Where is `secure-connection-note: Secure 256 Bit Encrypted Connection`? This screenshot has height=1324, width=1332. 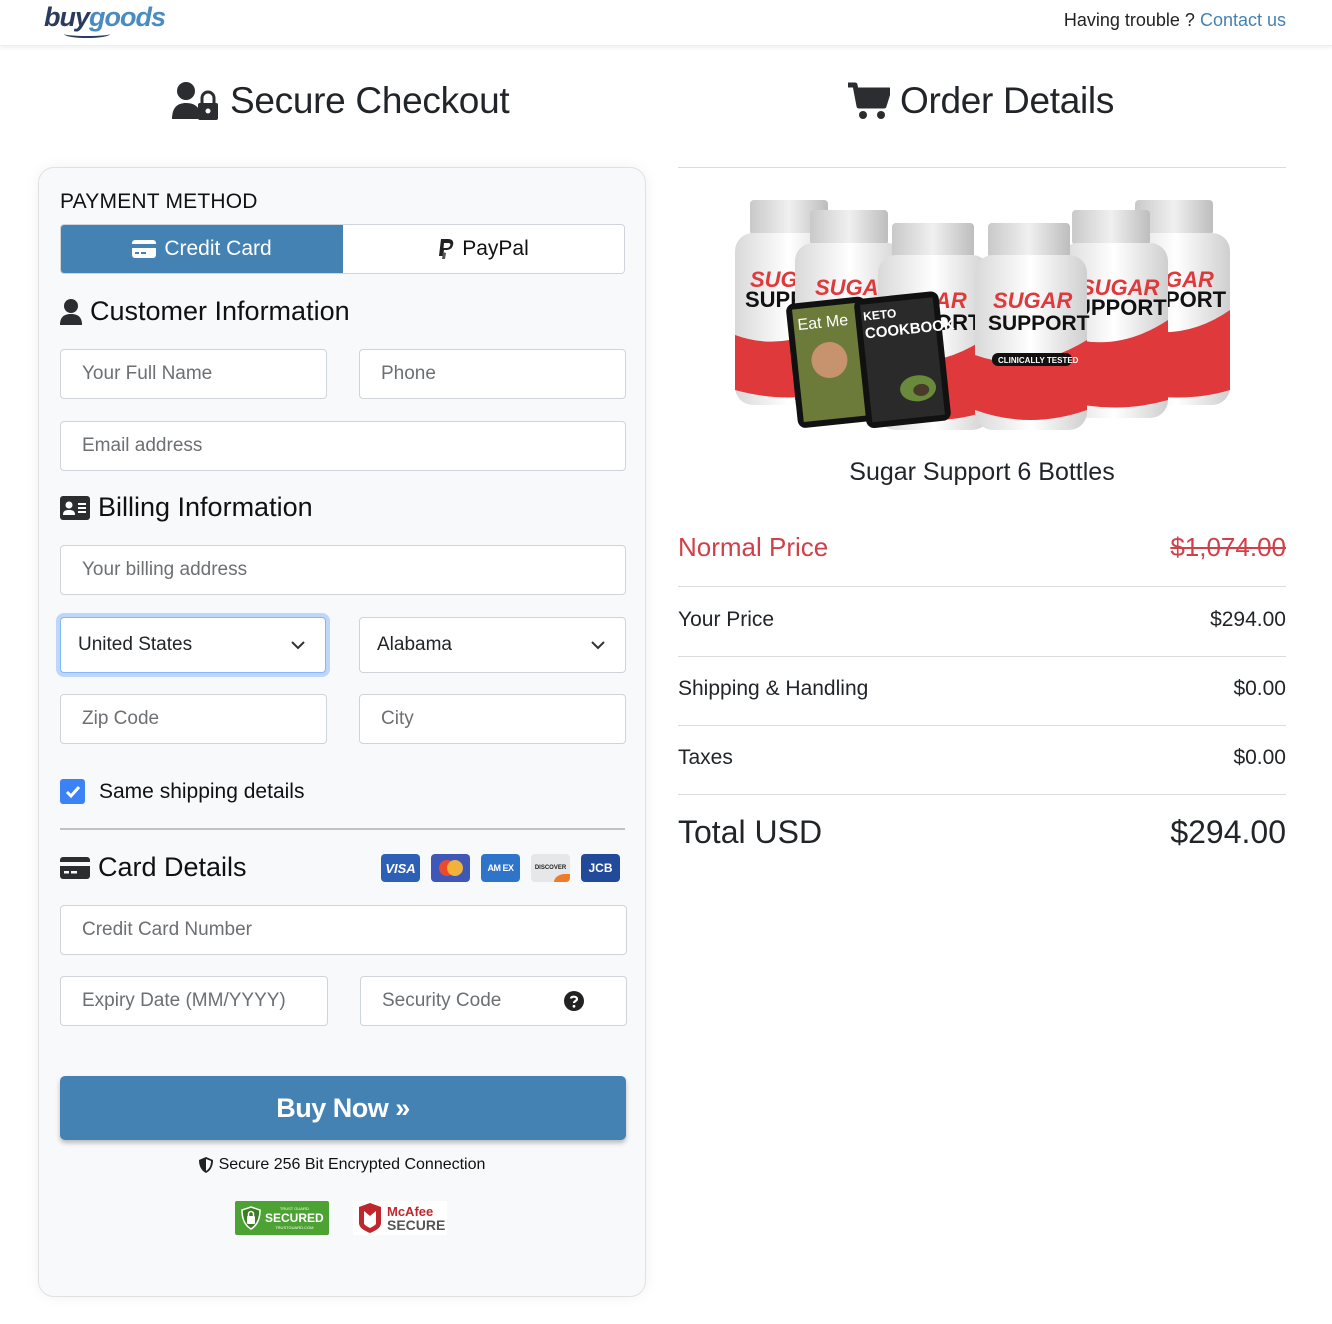
secure-connection-note: Secure 256 Bit Encrypted Connection is located at coordinates (342, 1165).